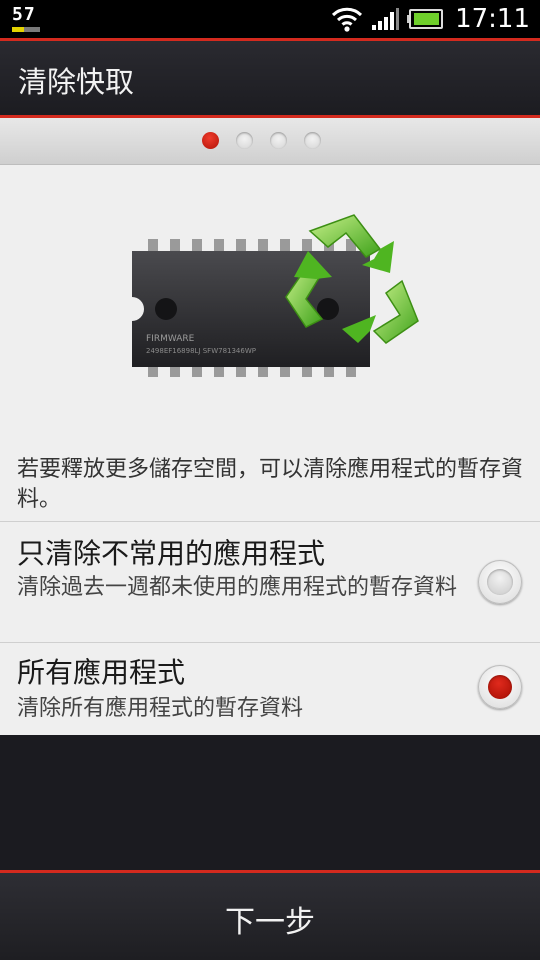  Describe the element at coordinates (201, 351) in the screenshot. I see `chip-code: 2498EF16898LJ SFW781346WP` at that location.